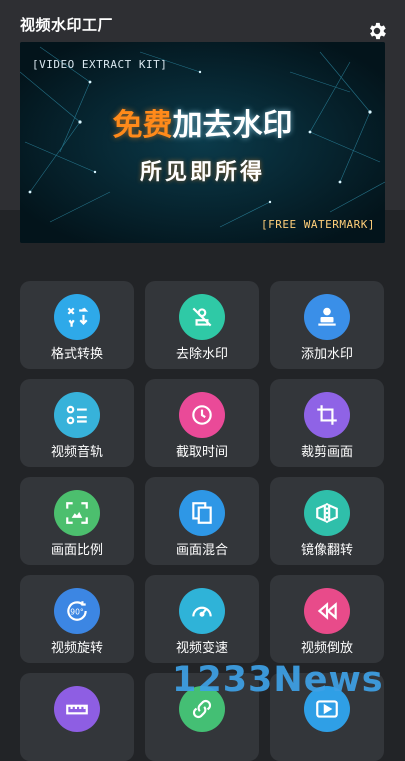 The width and height of the screenshot is (405, 761). Describe the element at coordinates (76, 452) in the screenshot. I see `tool-label: 视频音轨` at that location.